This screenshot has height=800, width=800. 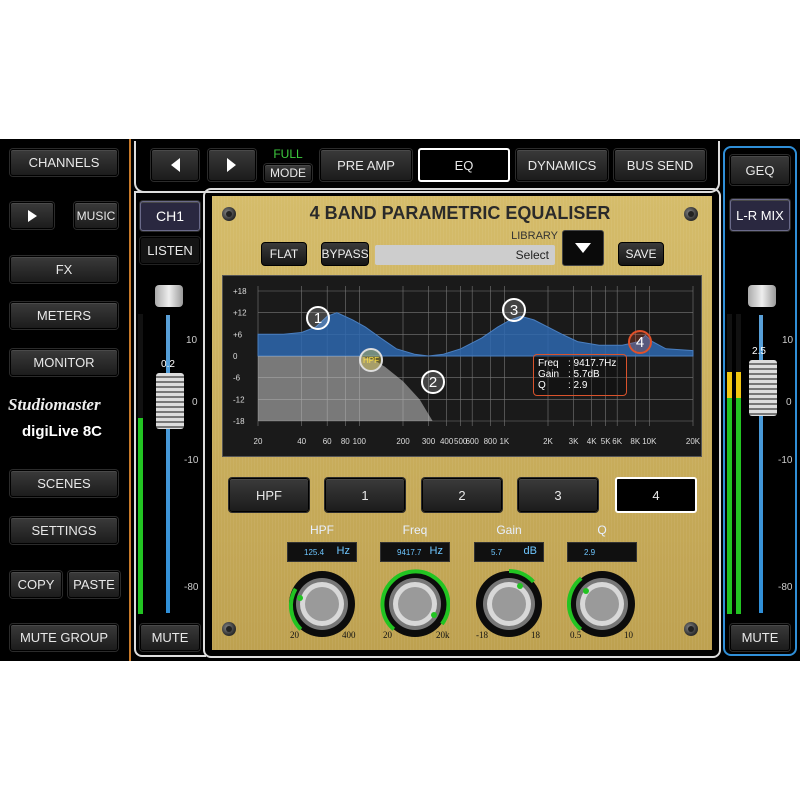 I want to click on play-icon, so click(x=32, y=215).